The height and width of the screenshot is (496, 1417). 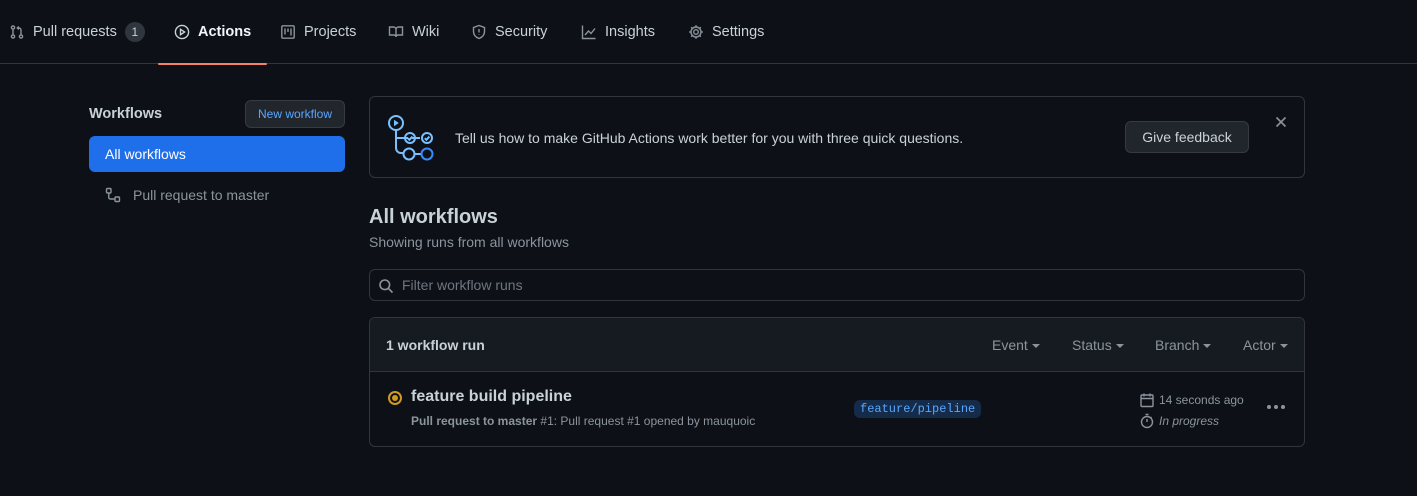 What do you see at coordinates (217, 154) in the screenshot?
I see `sidebar-item-all-workflows: All workflows` at bounding box center [217, 154].